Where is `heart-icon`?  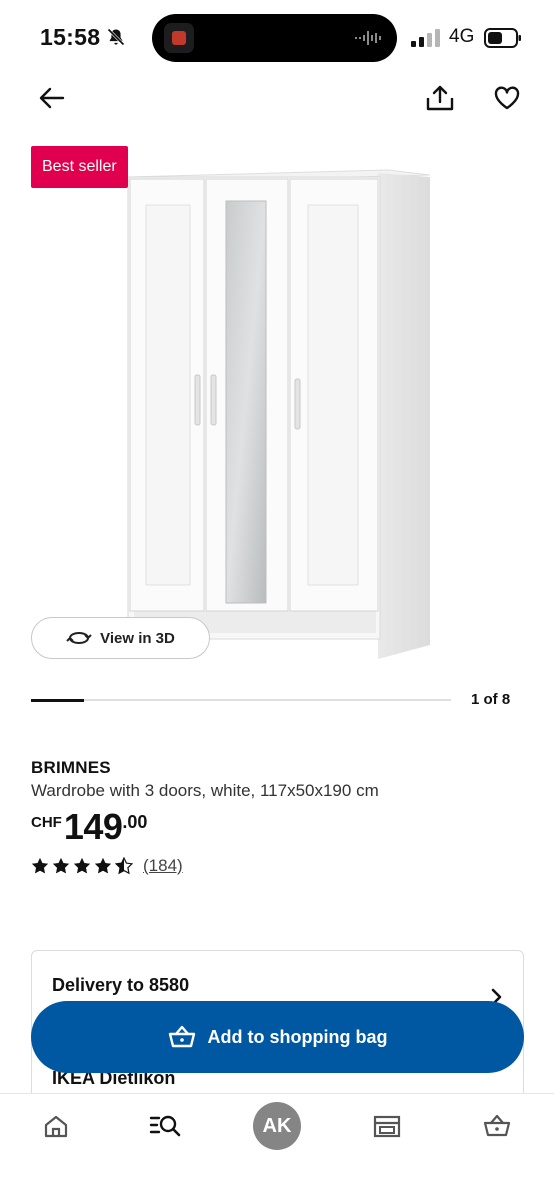
heart-icon is located at coordinates (507, 98).